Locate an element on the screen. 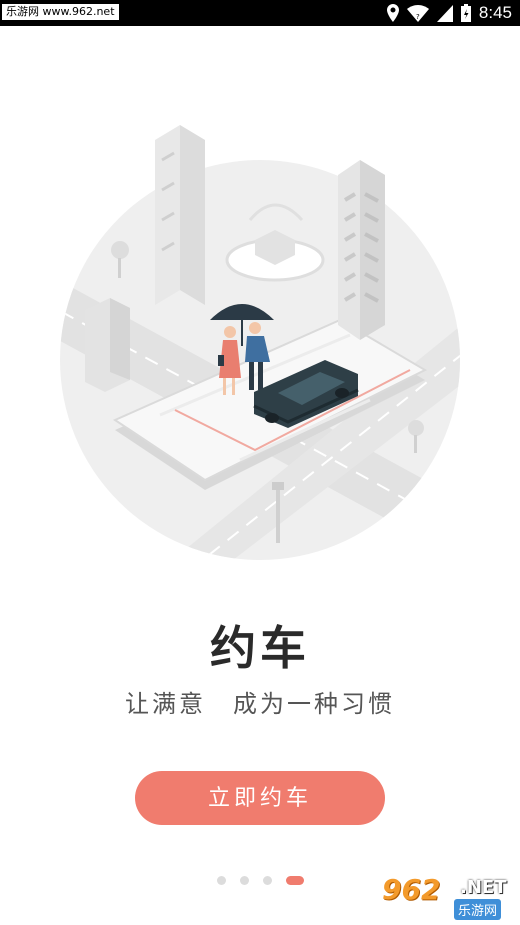 This screenshot has height=925, width=520. book-ride-button: 立即约车 is located at coordinates (260, 798).